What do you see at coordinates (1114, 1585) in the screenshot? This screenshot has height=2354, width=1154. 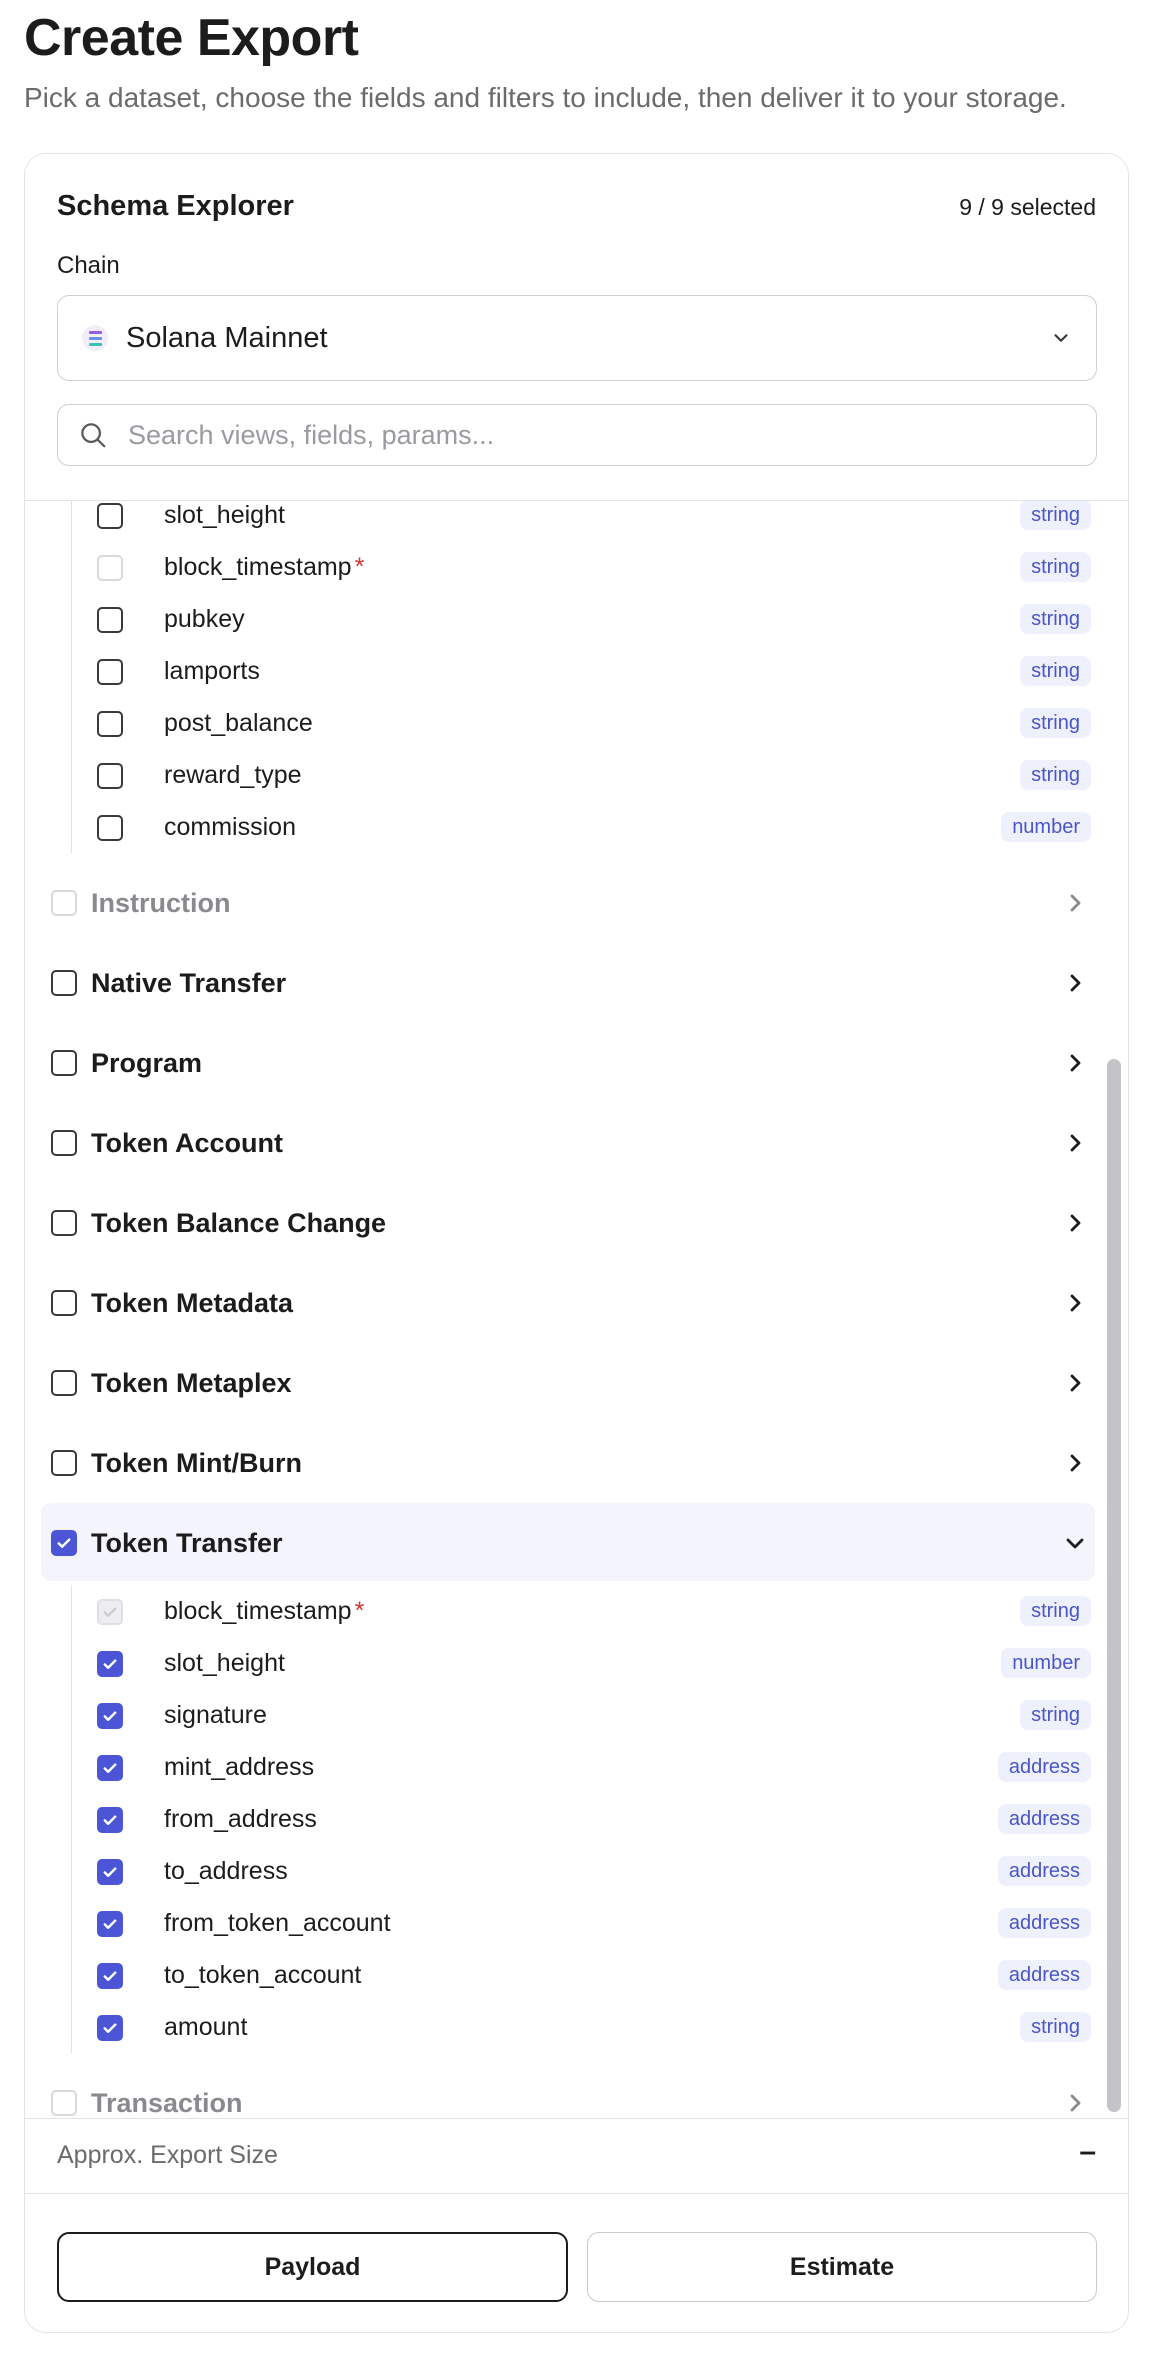 I see `scrollbar-thumb` at bounding box center [1114, 1585].